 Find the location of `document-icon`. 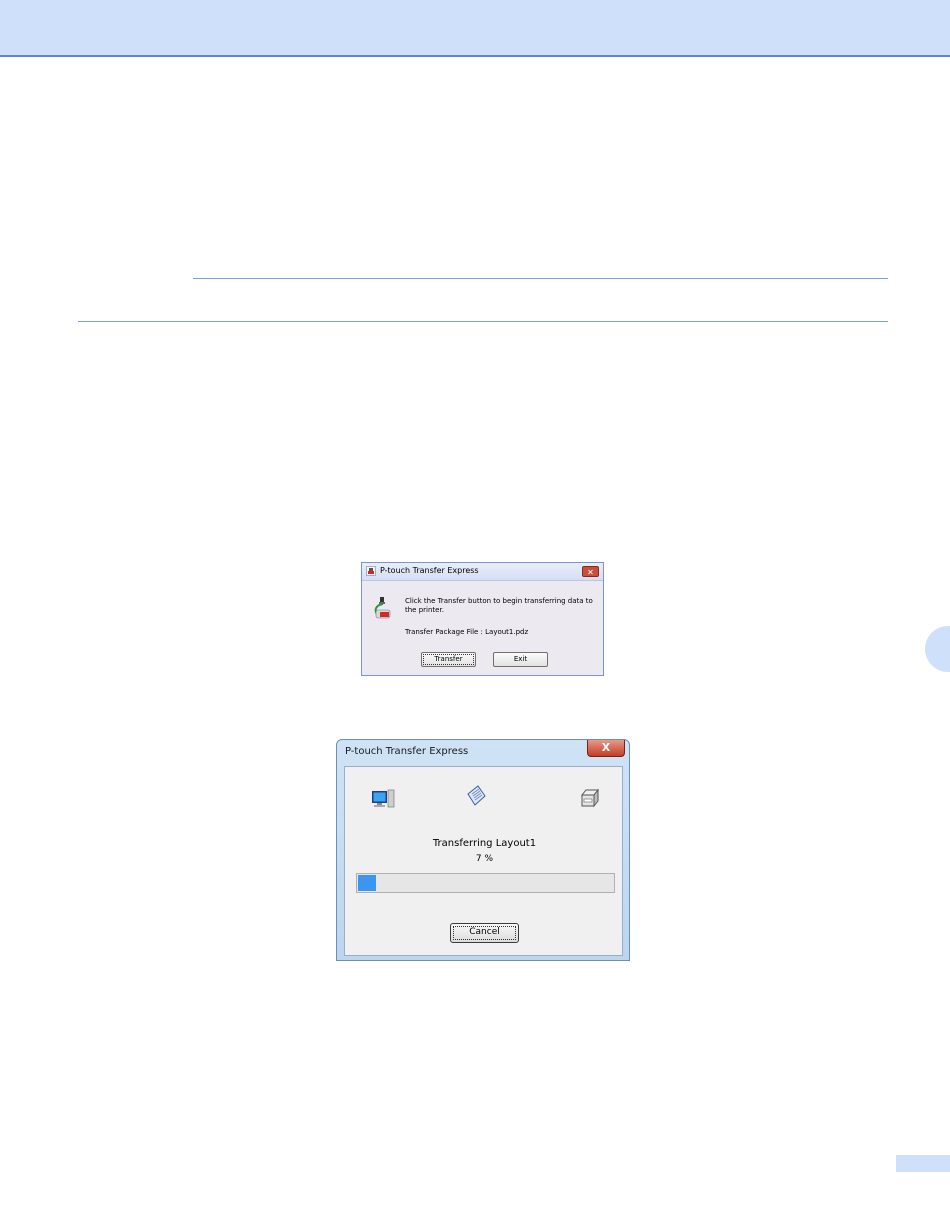

document-icon is located at coordinates (476, 795).